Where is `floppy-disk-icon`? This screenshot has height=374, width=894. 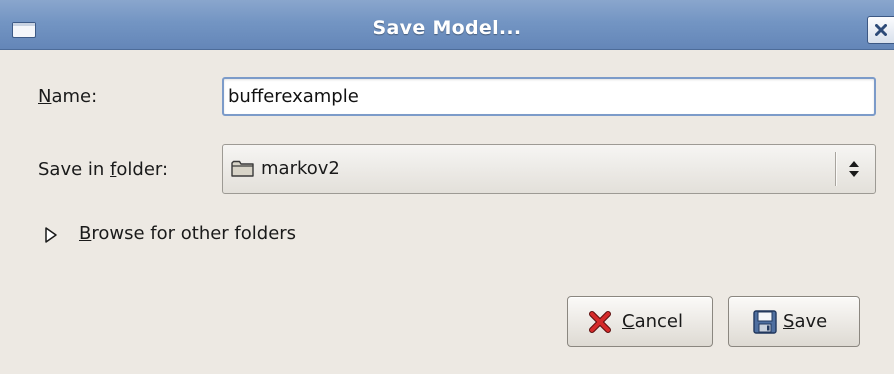
floppy-disk-icon is located at coordinates (765, 322).